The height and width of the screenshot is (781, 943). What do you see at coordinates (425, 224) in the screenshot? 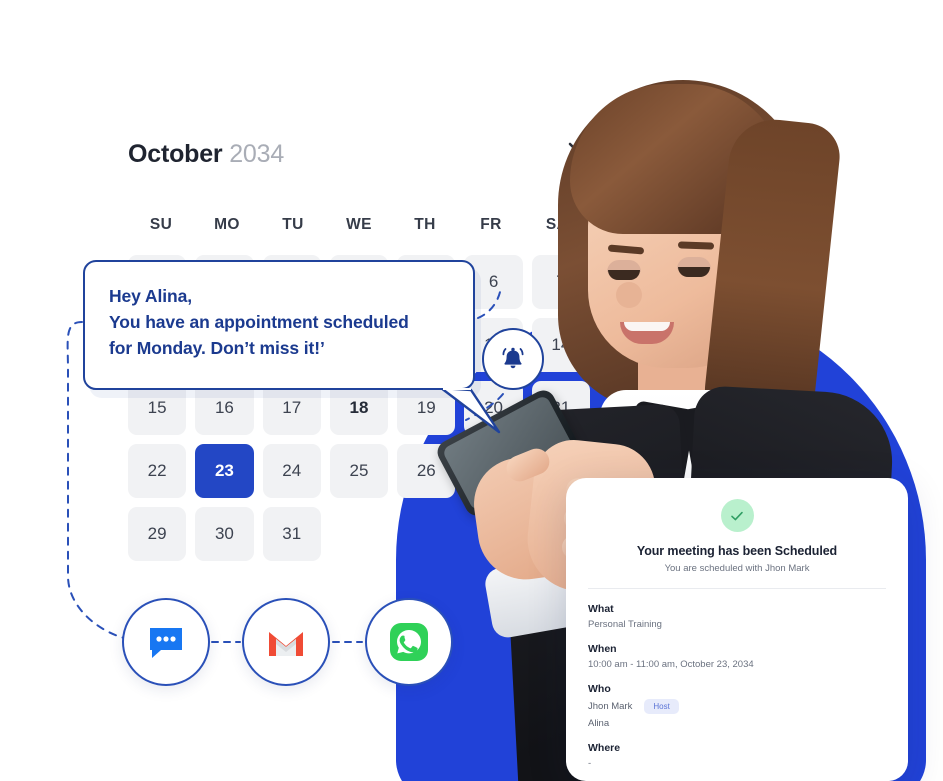
I see `weekday-th: TH` at bounding box center [425, 224].